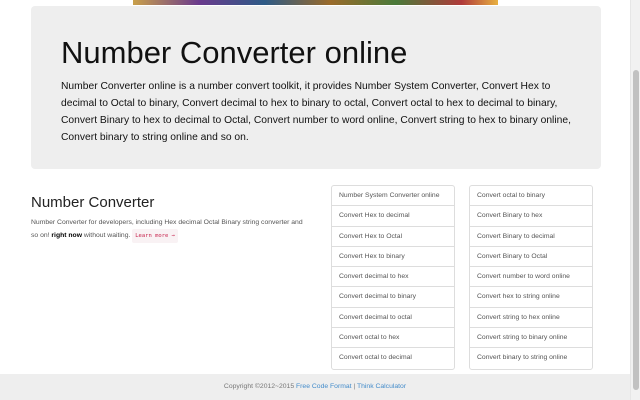  Describe the element at coordinates (393, 196) in the screenshot. I see `converter-link-item: Number System Converter online` at that location.